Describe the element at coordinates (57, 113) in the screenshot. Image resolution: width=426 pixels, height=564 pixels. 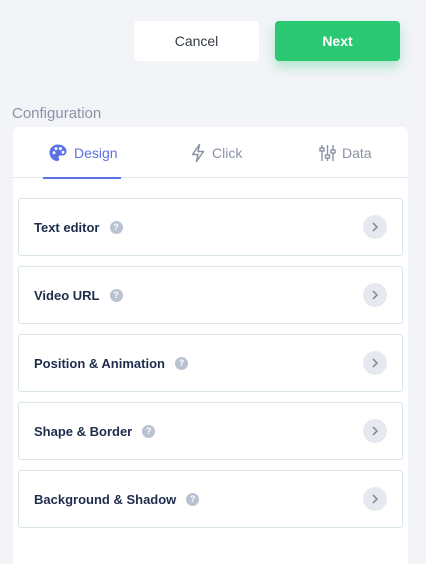
I see `section-title: Configuration` at that location.